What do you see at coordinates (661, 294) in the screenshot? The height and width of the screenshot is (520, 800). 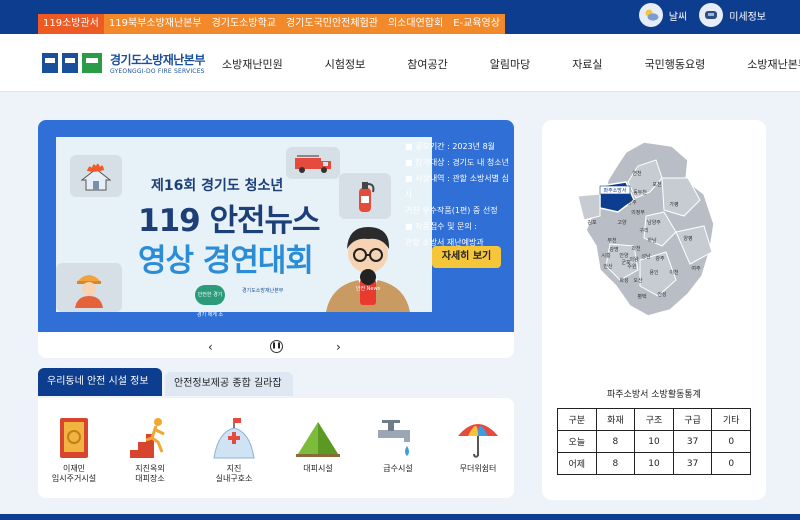 I see `map-label: 안성` at bounding box center [661, 294].